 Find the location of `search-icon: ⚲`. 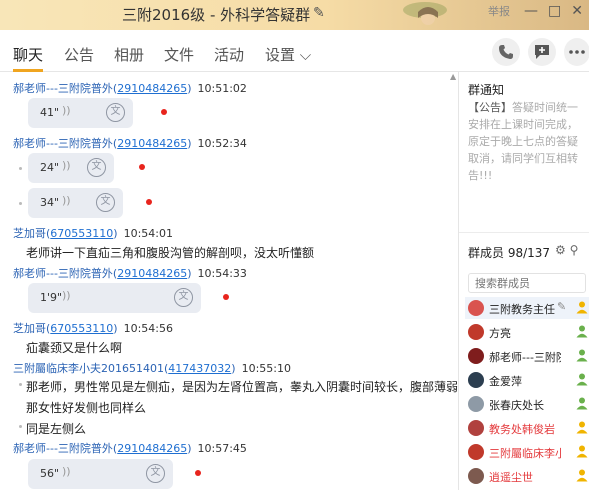

search-icon: ⚲ is located at coordinates (574, 250).